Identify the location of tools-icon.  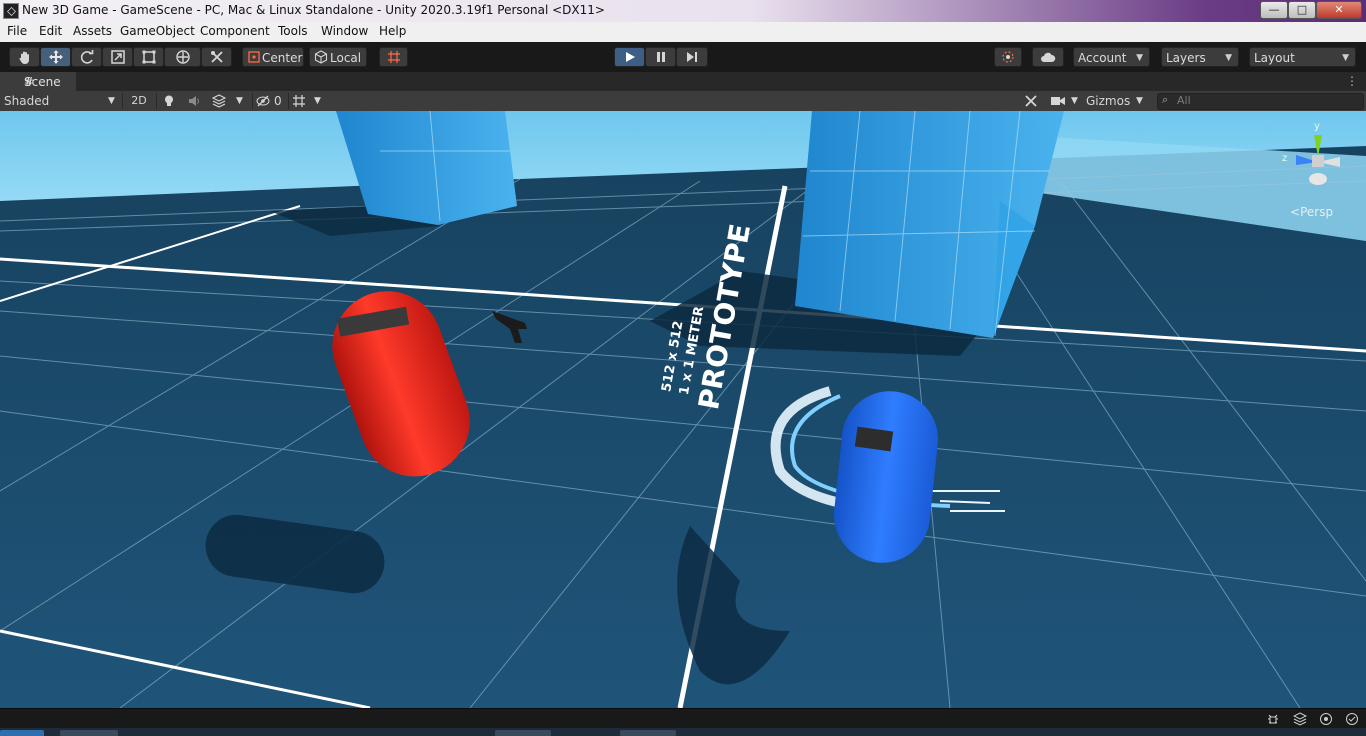
(1031, 101).